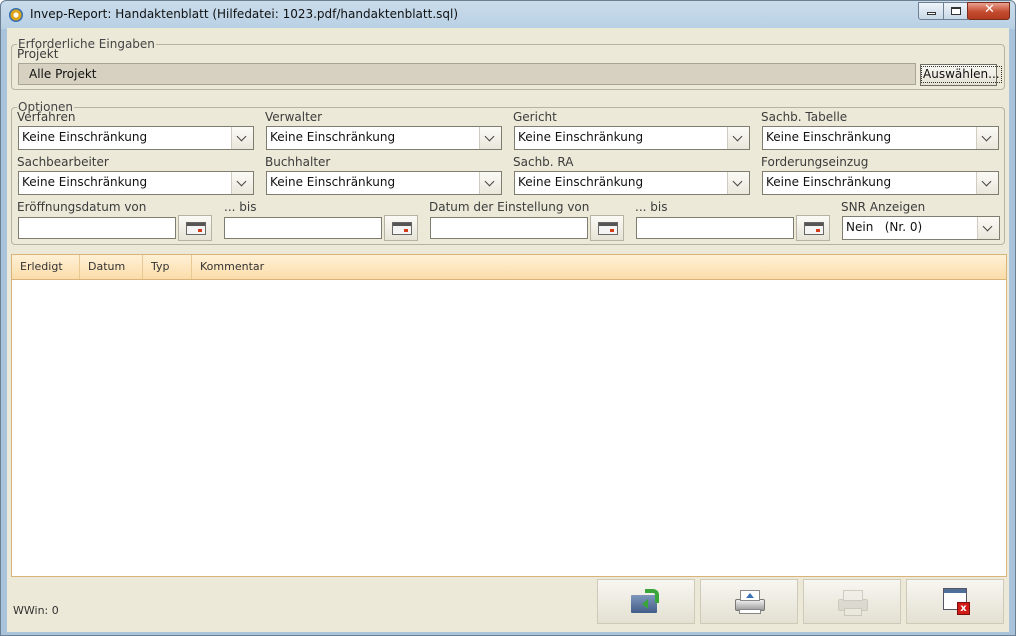 The height and width of the screenshot is (636, 1016). Describe the element at coordinates (85, 137) in the screenshot. I see `verfahren-value: Keine Einschränkung` at that location.